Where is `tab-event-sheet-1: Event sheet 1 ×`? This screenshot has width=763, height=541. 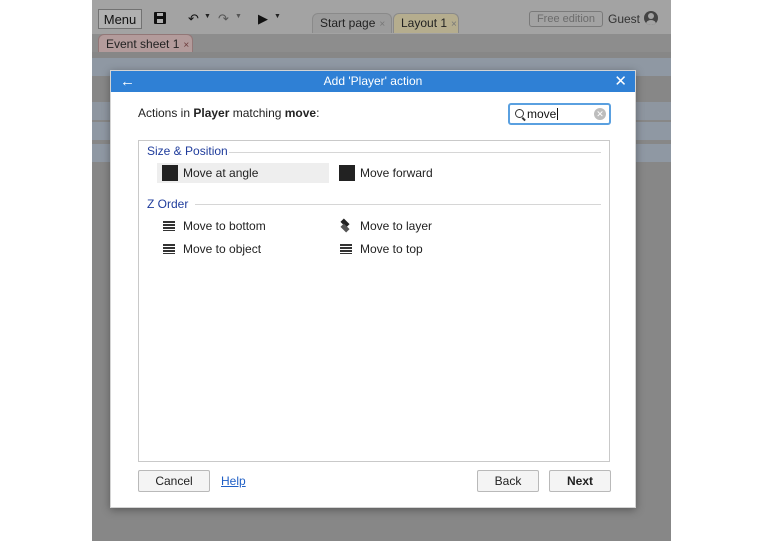
tab-event-sheet-1: Event sheet 1 × is located at coordinates (145, 43).